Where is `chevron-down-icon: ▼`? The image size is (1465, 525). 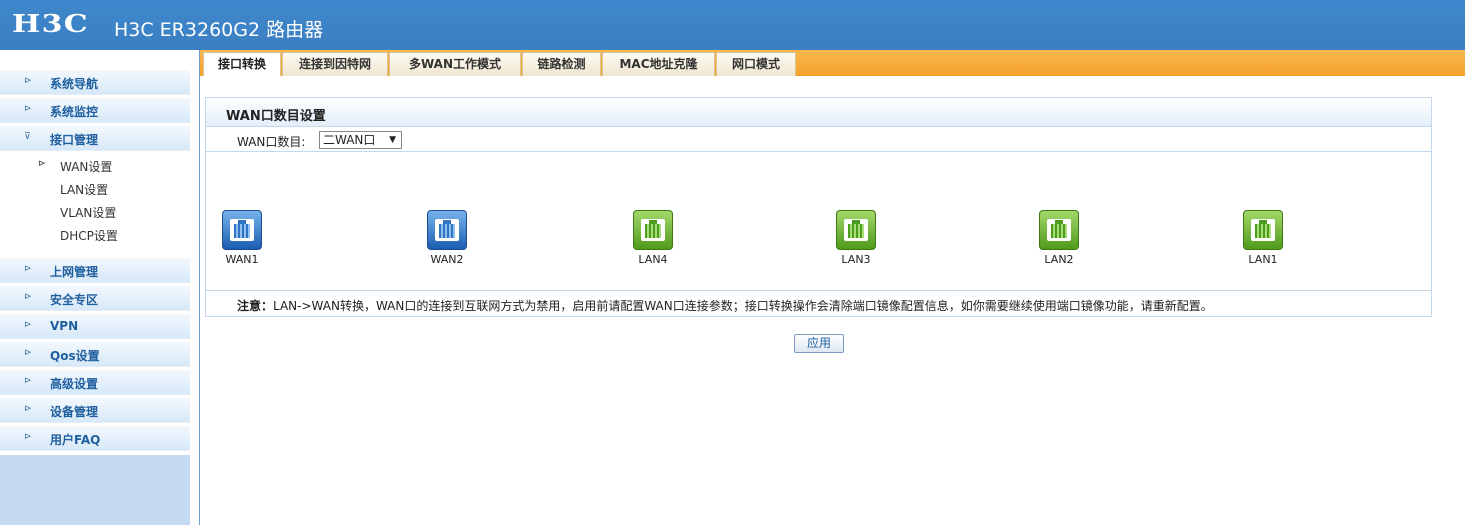
chevron-down-icon: ▼ is located at coordinates (392, 140).